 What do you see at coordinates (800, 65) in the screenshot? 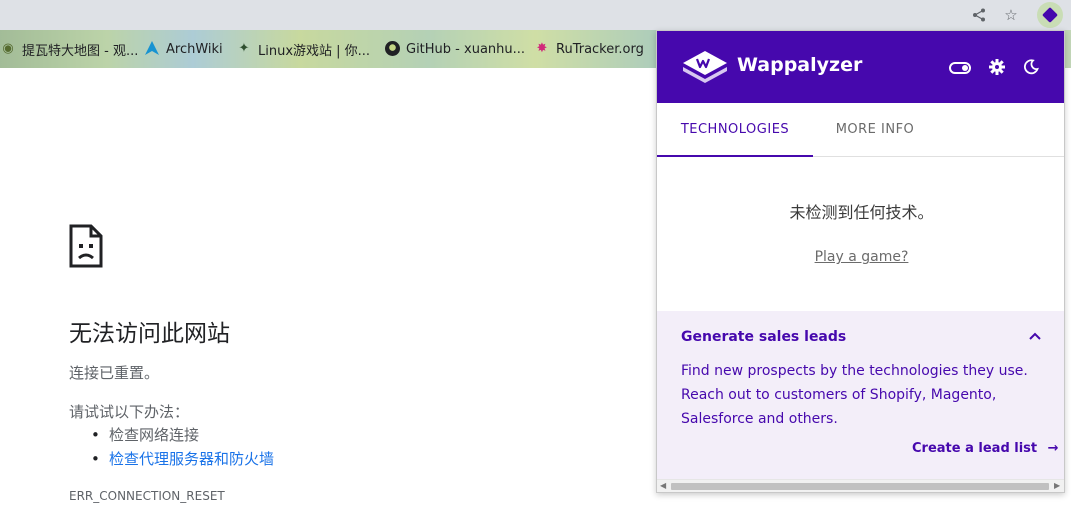
I see `brand-name: Wappalyzer` at bounding box center [800, 65].